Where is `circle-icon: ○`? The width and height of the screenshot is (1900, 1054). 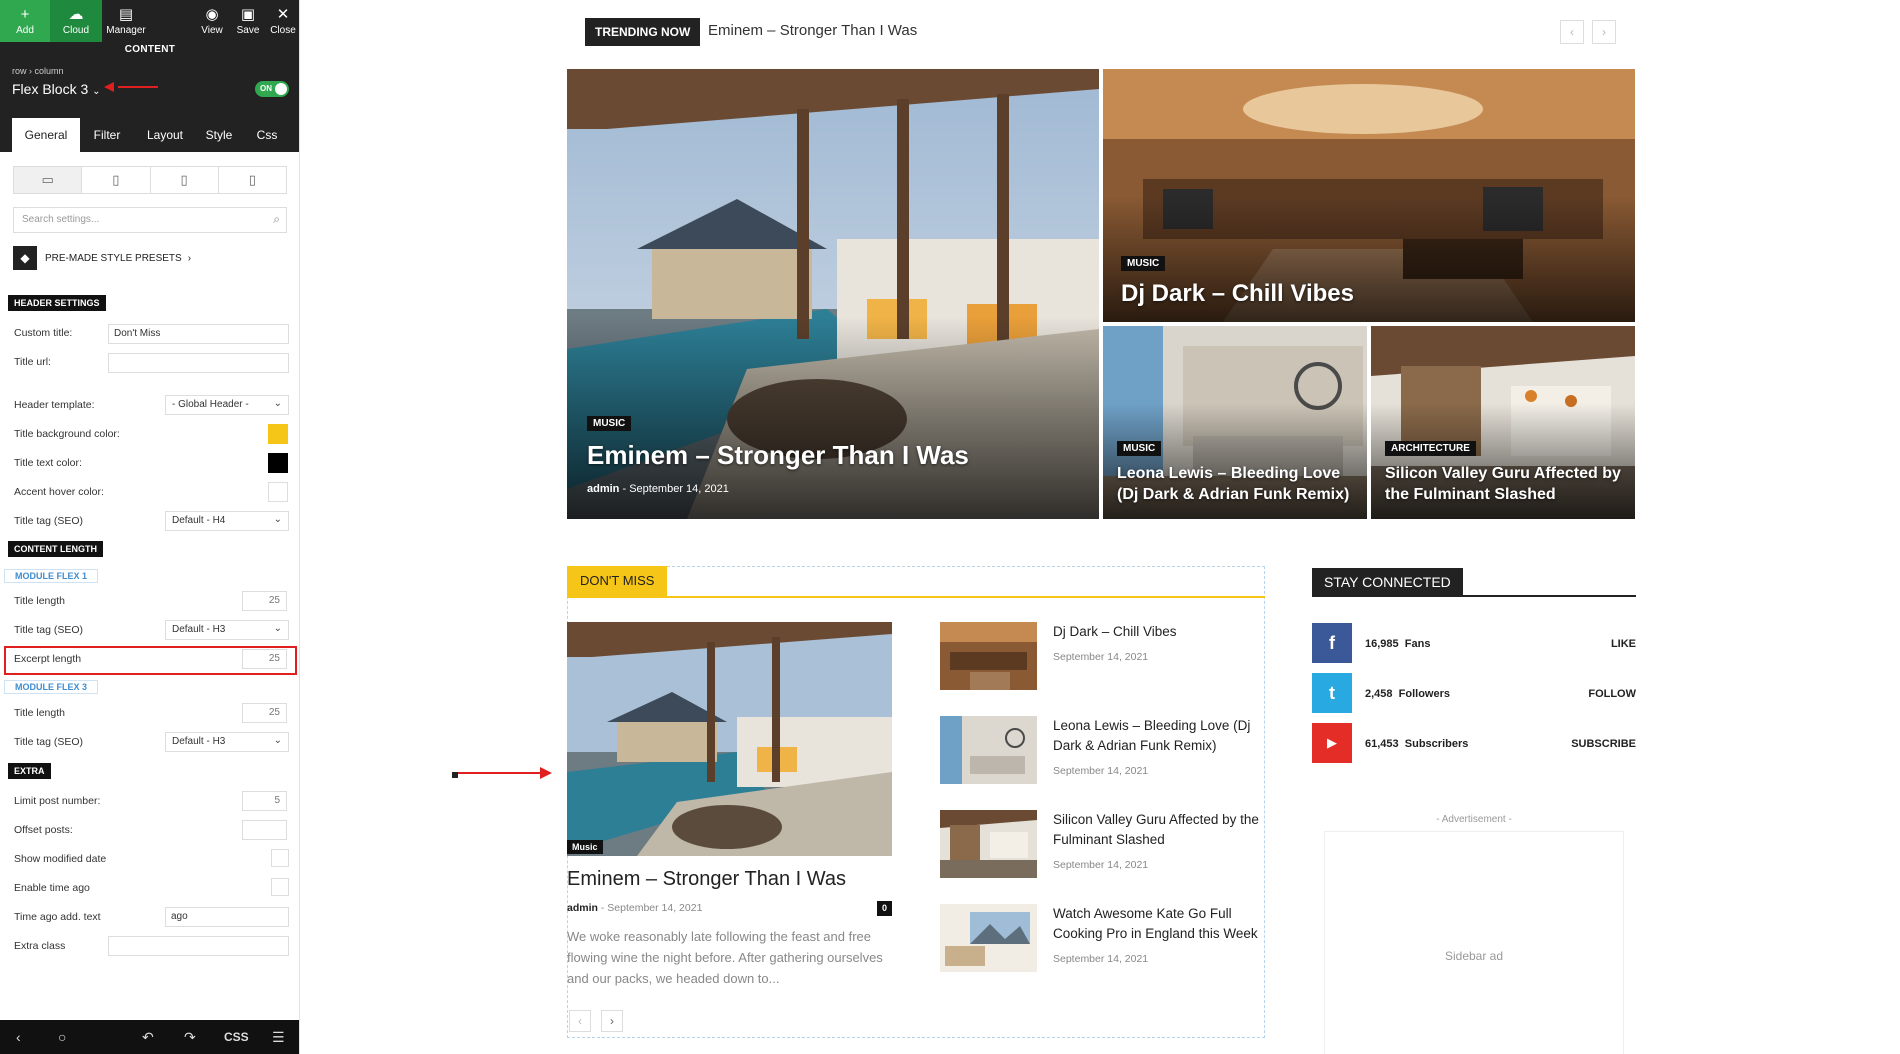
circle-icon: ○ is located at coordinates (62, 1037).